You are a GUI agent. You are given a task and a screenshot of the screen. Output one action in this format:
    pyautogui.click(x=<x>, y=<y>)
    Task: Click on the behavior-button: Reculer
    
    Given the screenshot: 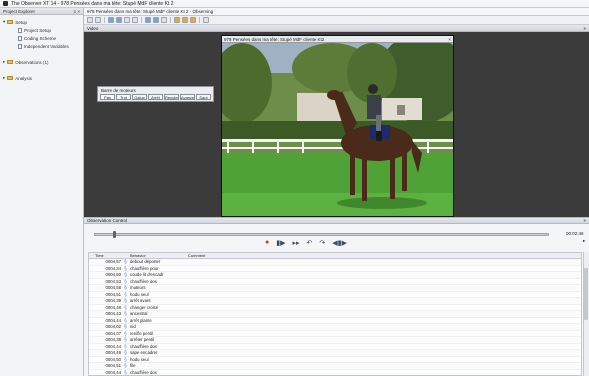 What is the action you would take?
    pyautogui.click(x=171, y=97)
    